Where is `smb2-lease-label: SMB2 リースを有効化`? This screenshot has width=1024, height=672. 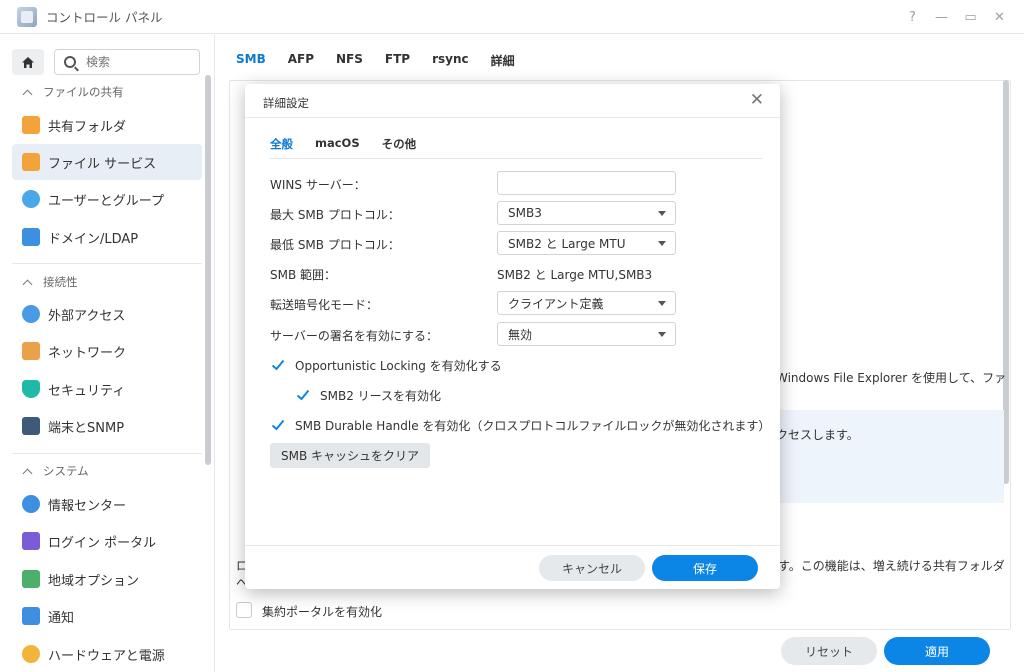
smb2-lease-label: SMB2 リースを有効化 is located at coordinates (381, 396).